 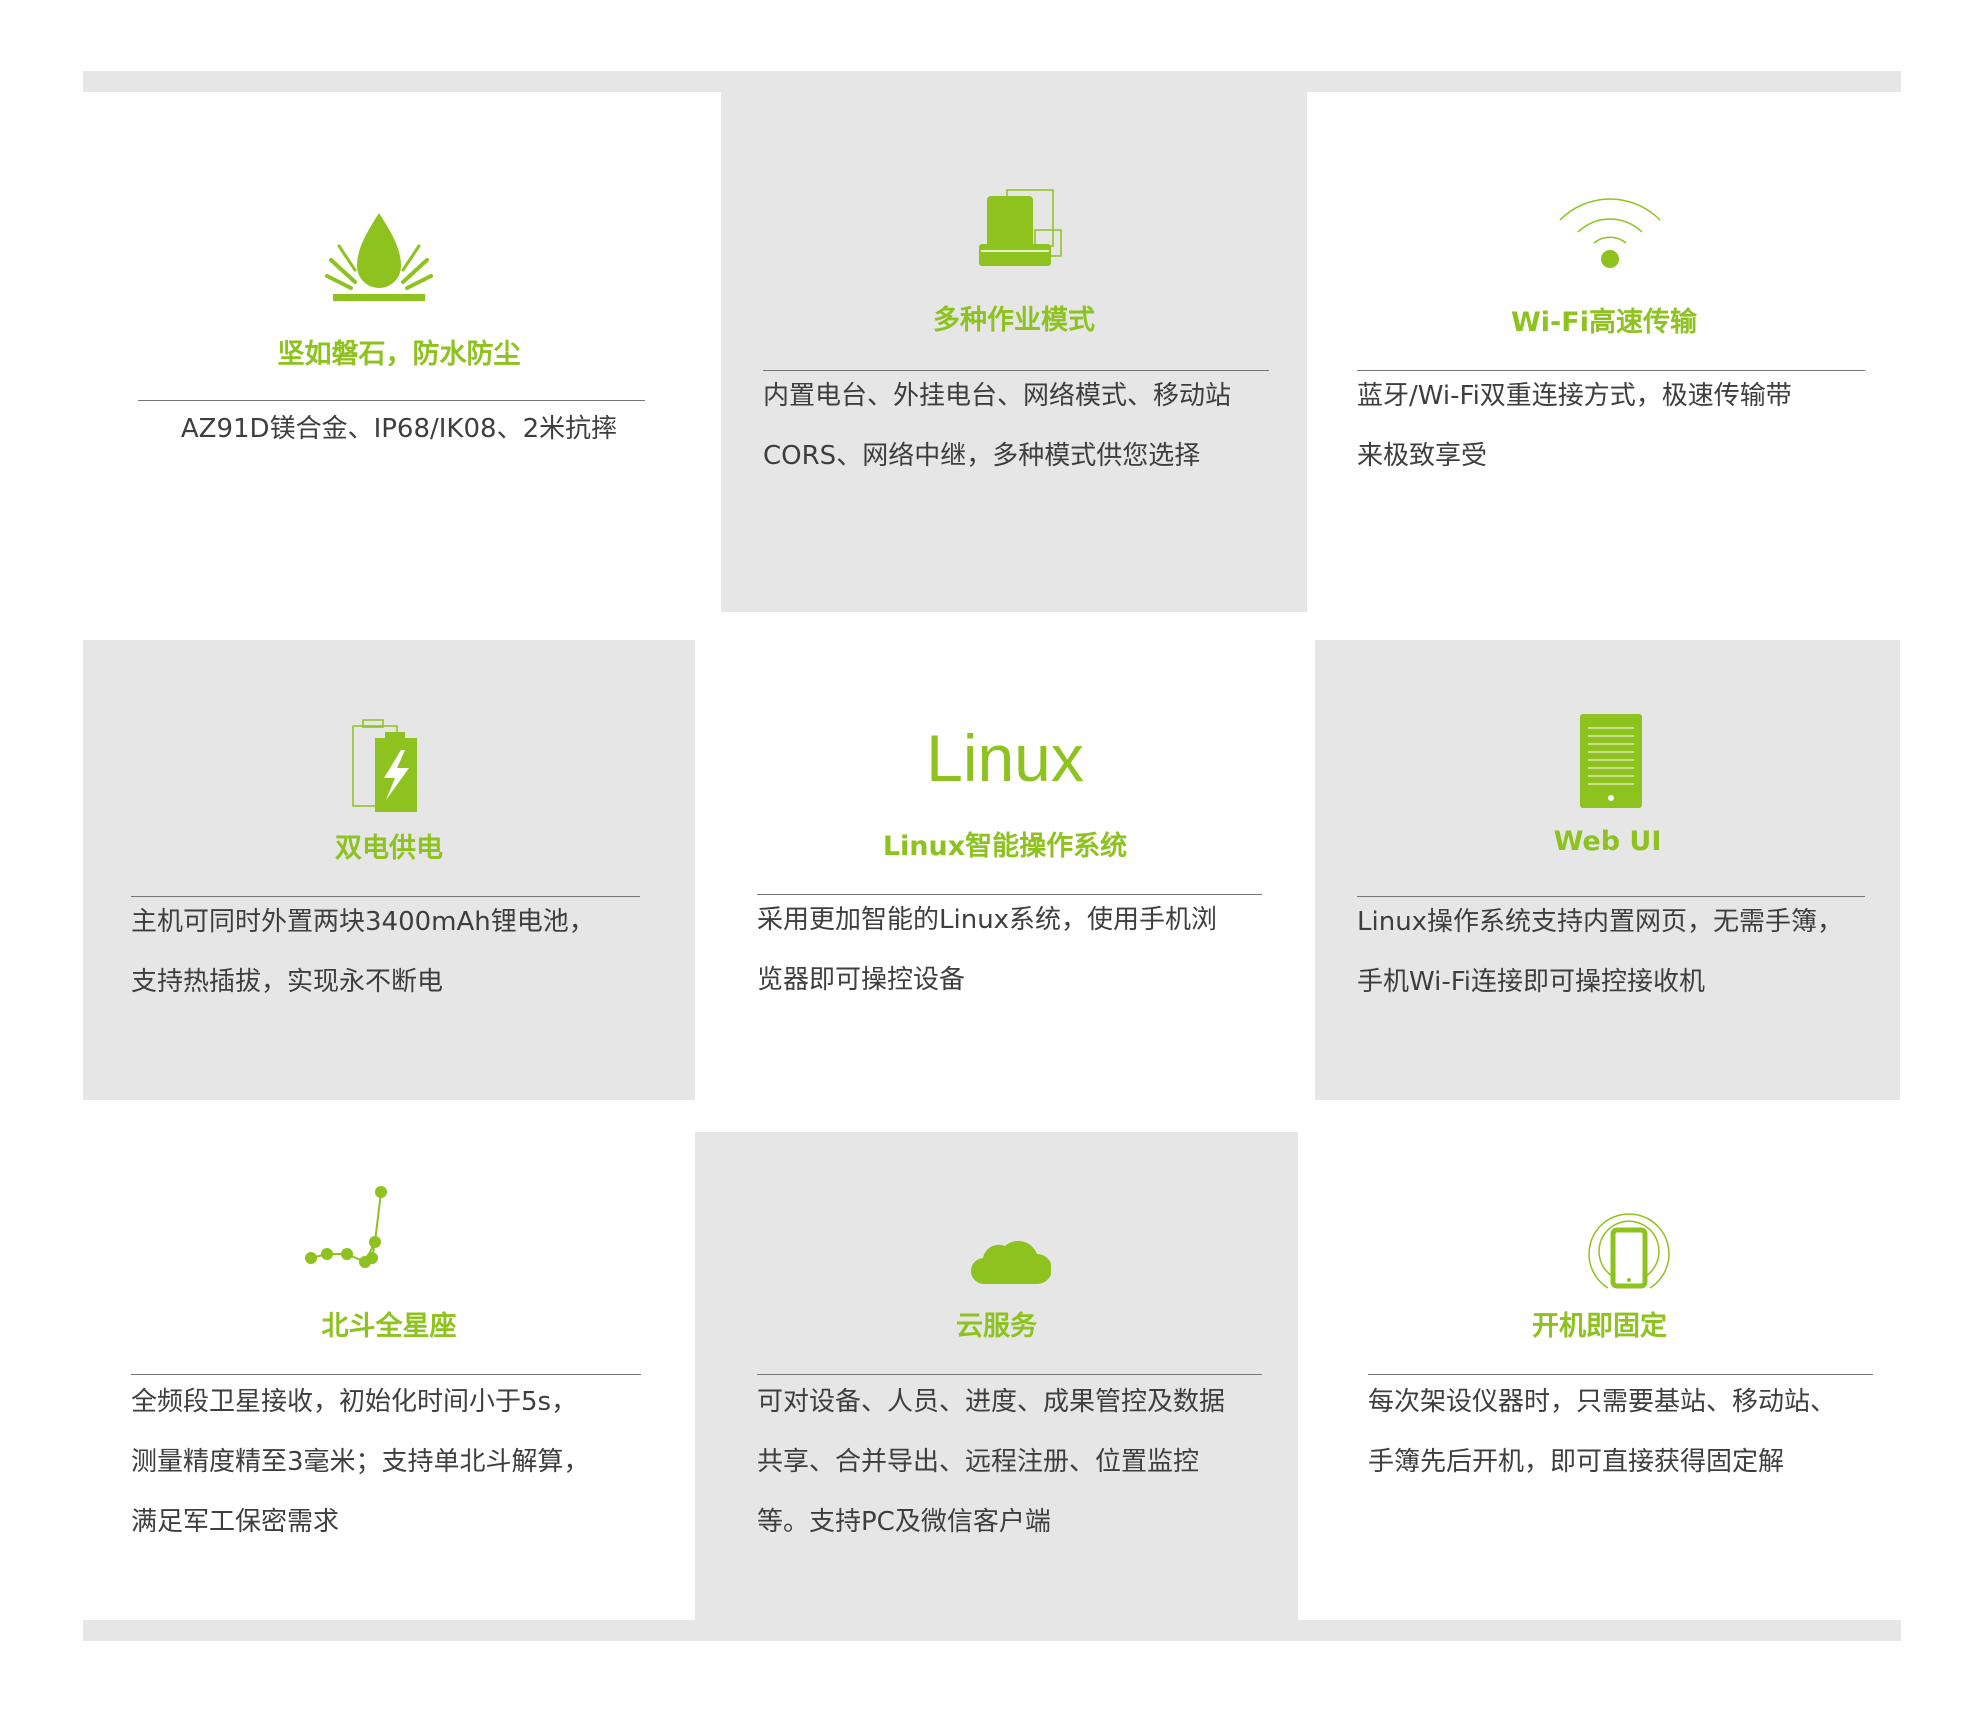 I want to click on description-line: 蓝牙/Wi-Fi双重连接方式，极速传输带, so click(x=1574, y=396).